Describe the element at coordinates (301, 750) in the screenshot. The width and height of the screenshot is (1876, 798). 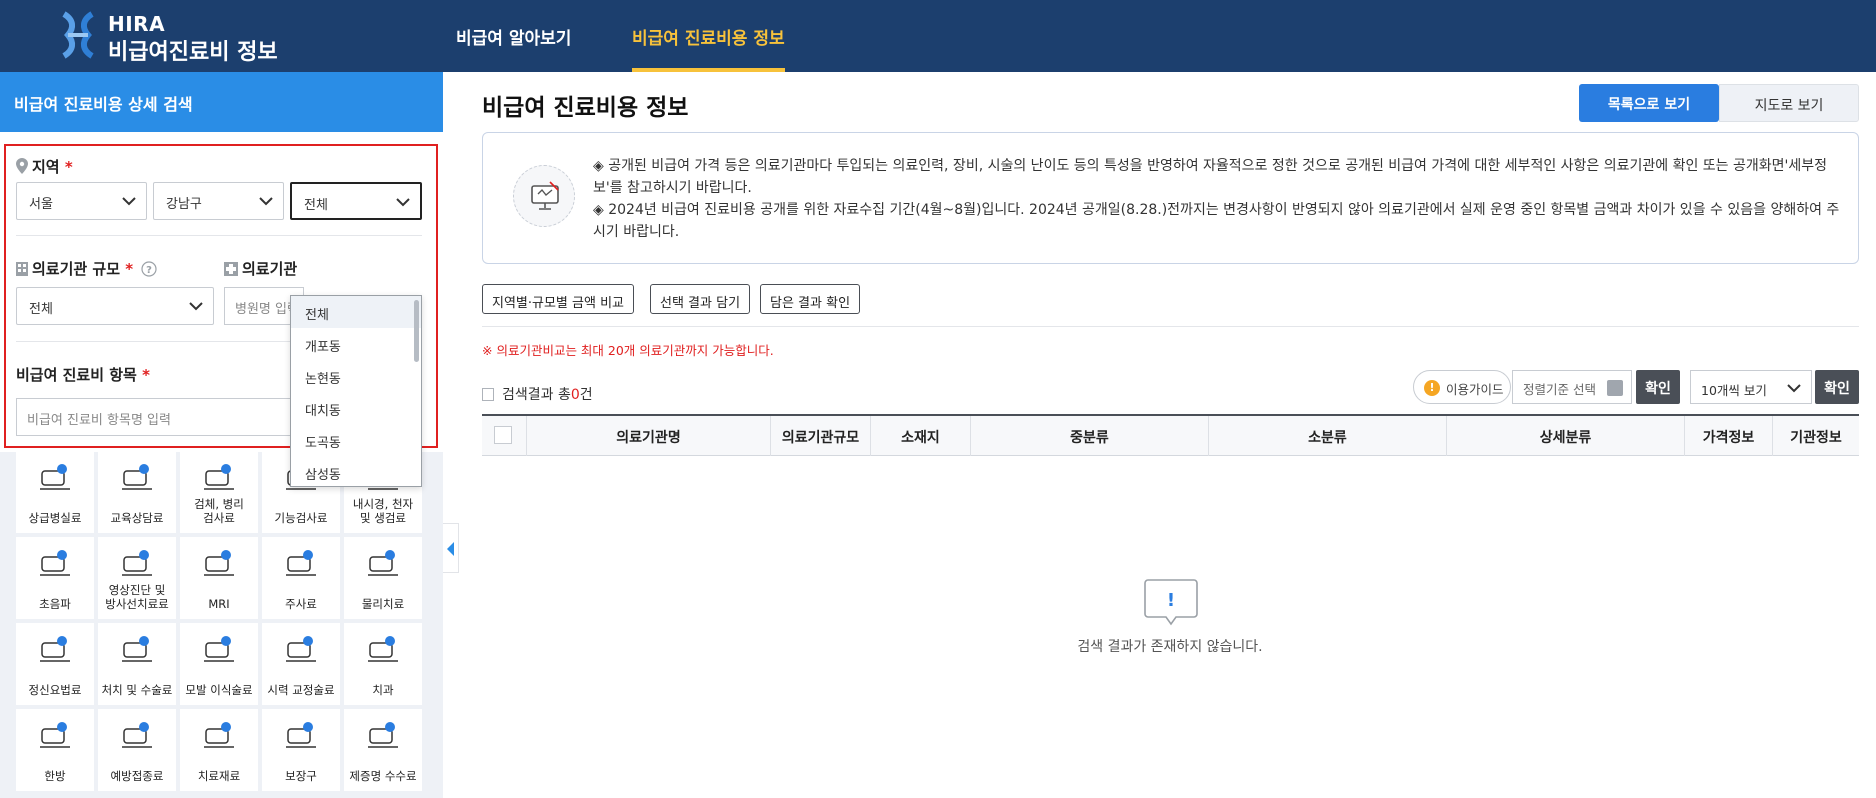
I see `category-tile: 보장구` at that location.